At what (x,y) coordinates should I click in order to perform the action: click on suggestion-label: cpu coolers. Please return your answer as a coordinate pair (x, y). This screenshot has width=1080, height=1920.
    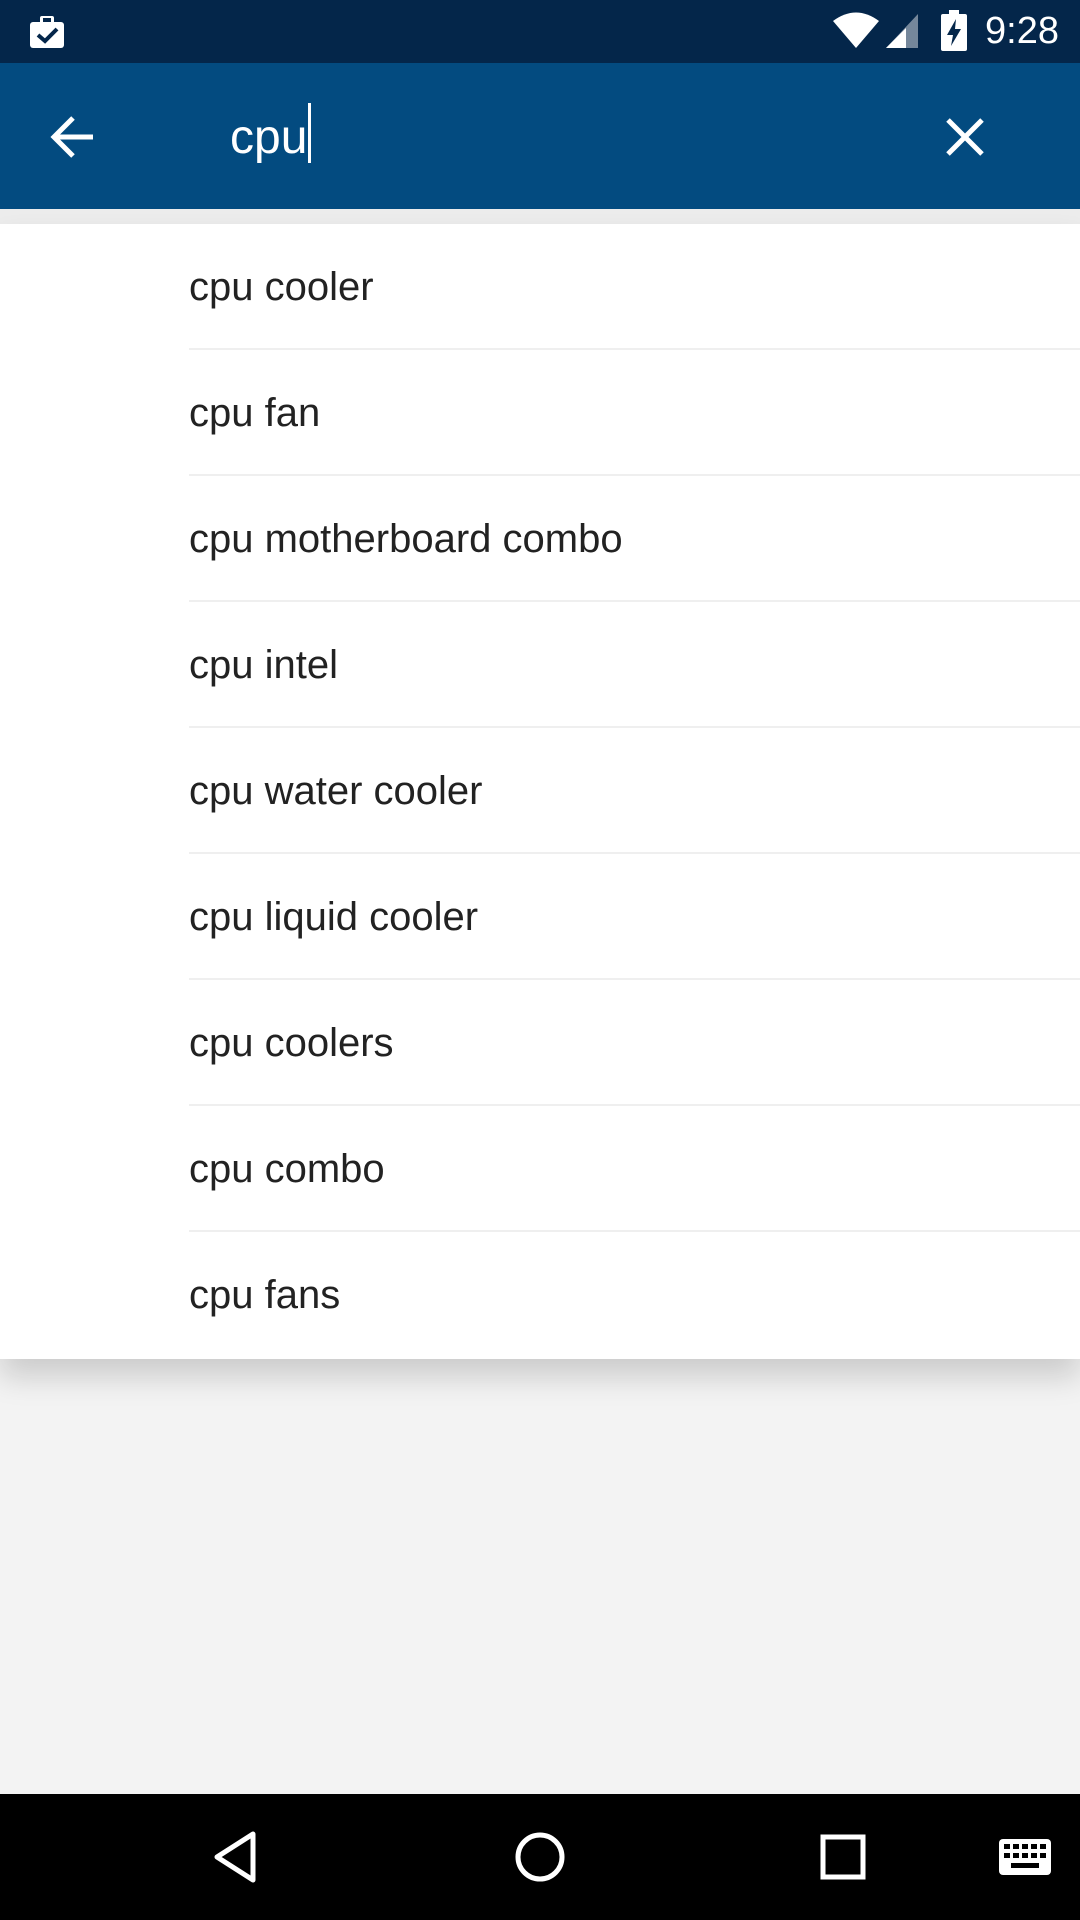
    Looking at the image, I should click on (291, 1043).